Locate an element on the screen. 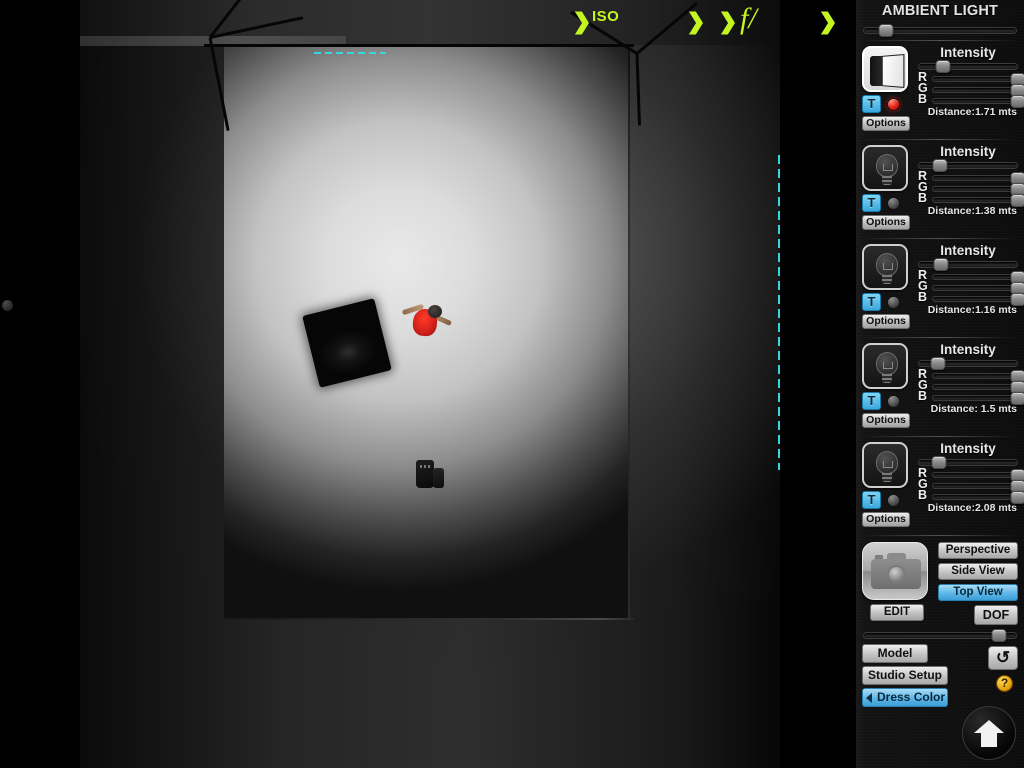  help-icon: ? is located at coordinates (1004, 683).